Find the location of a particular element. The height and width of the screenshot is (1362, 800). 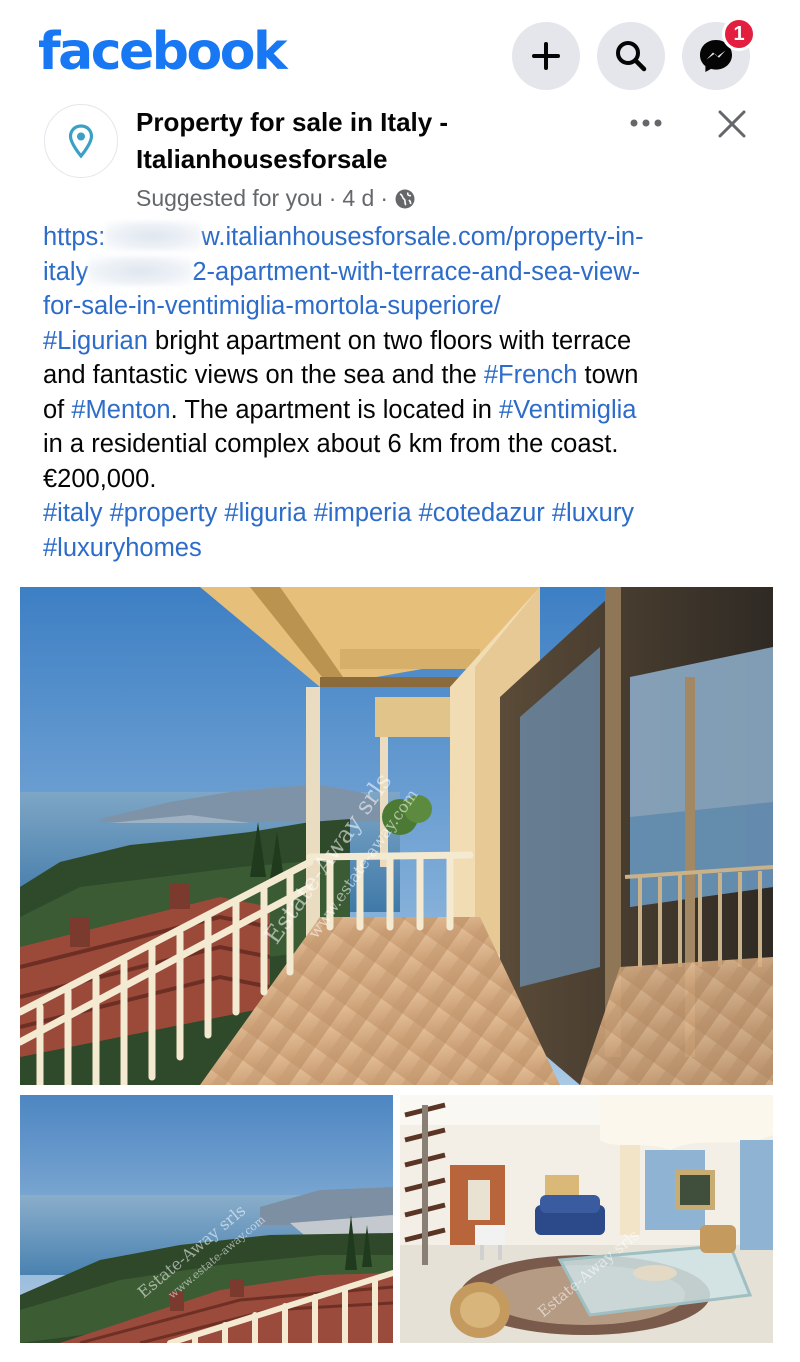

page-name-line2: Italianhousesforsale is located at coordinates (262, 159).